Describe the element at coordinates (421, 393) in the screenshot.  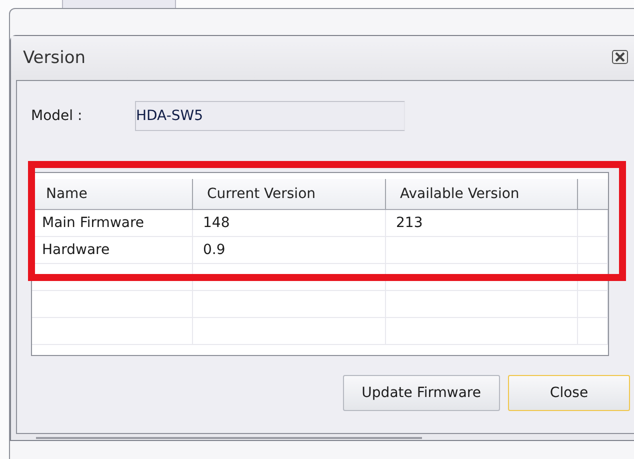
I see `update-firmware-button: Update Firmware` at that location.